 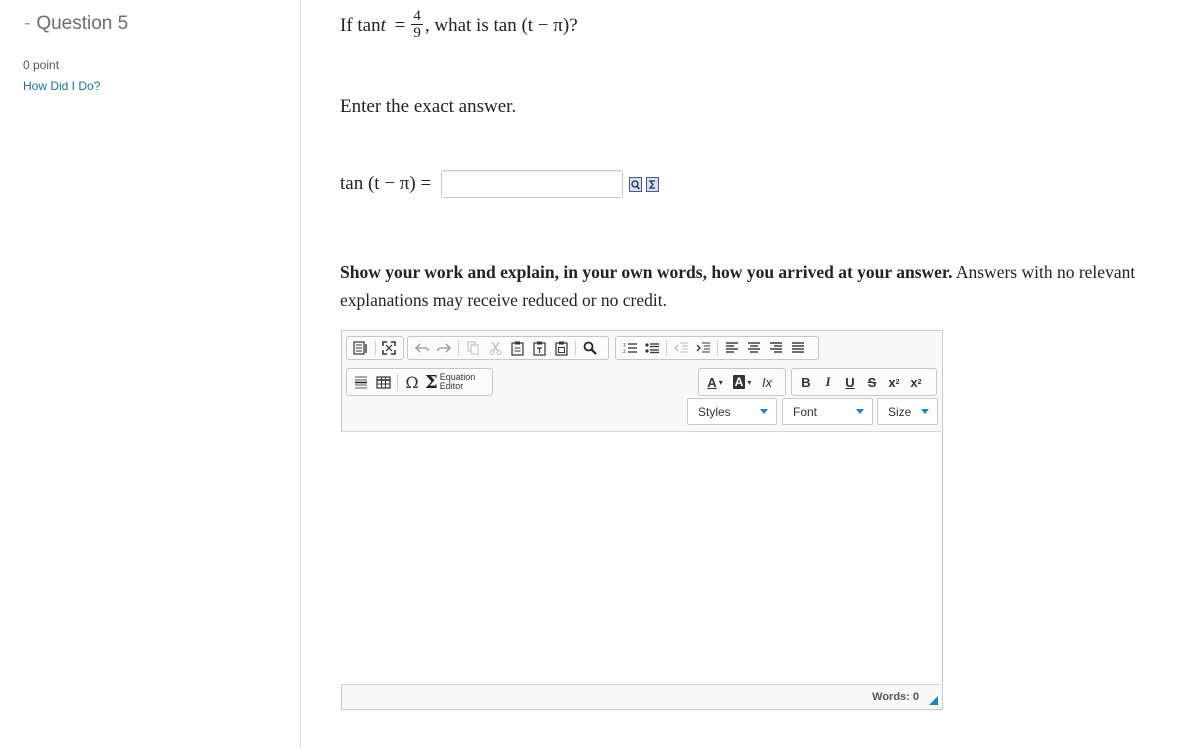 What do you see at coordinates (456, 25) in the screenshot?
I see `prompt-rest: , what is` at bounding box center [456, 25].